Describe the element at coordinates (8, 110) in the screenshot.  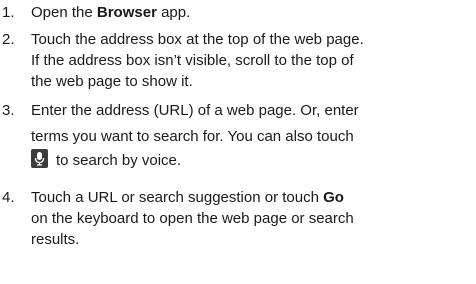
I see `step-number: 3.` at that location.